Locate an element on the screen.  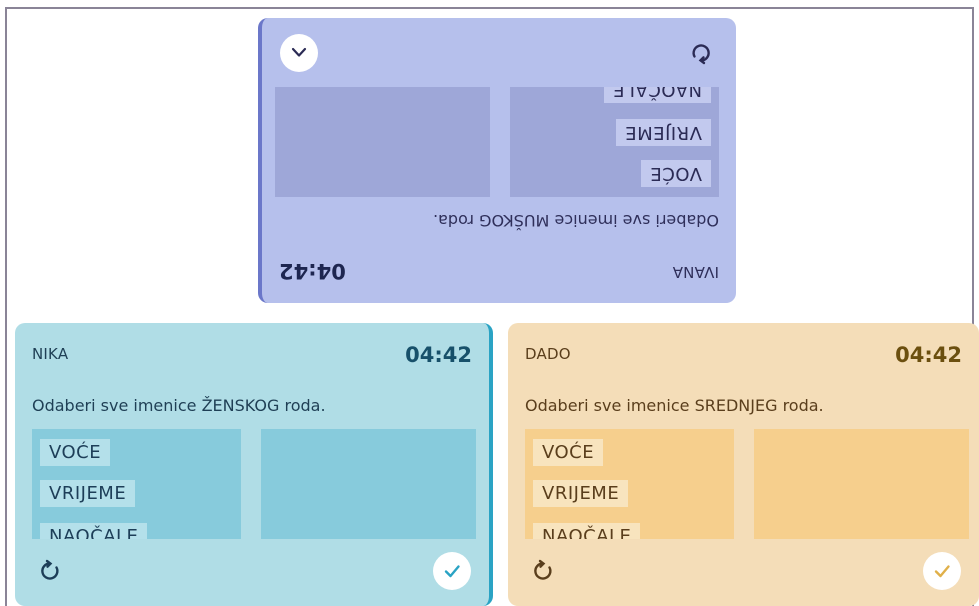
question-text: Odaberi sve imenice SREDNJEG roda. is located at coordinates (674, 405).